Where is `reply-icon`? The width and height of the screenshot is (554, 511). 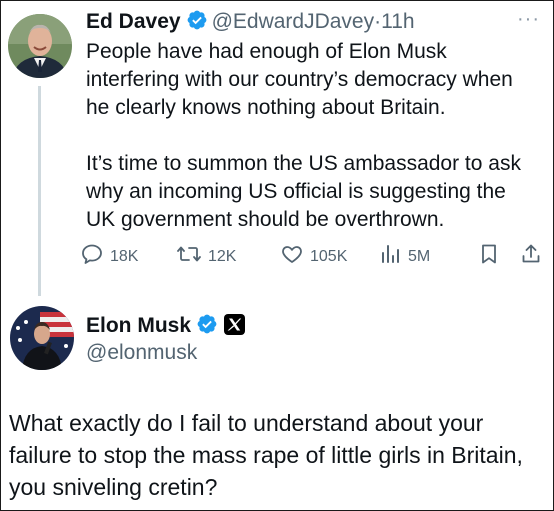 reply-icon is located at coordinates (95, 256).